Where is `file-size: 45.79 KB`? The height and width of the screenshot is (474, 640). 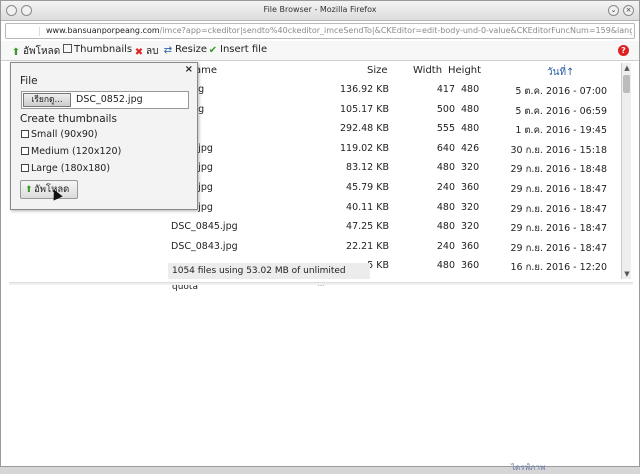 file-size: 45.79 KB is located at coordinates (367, 187).